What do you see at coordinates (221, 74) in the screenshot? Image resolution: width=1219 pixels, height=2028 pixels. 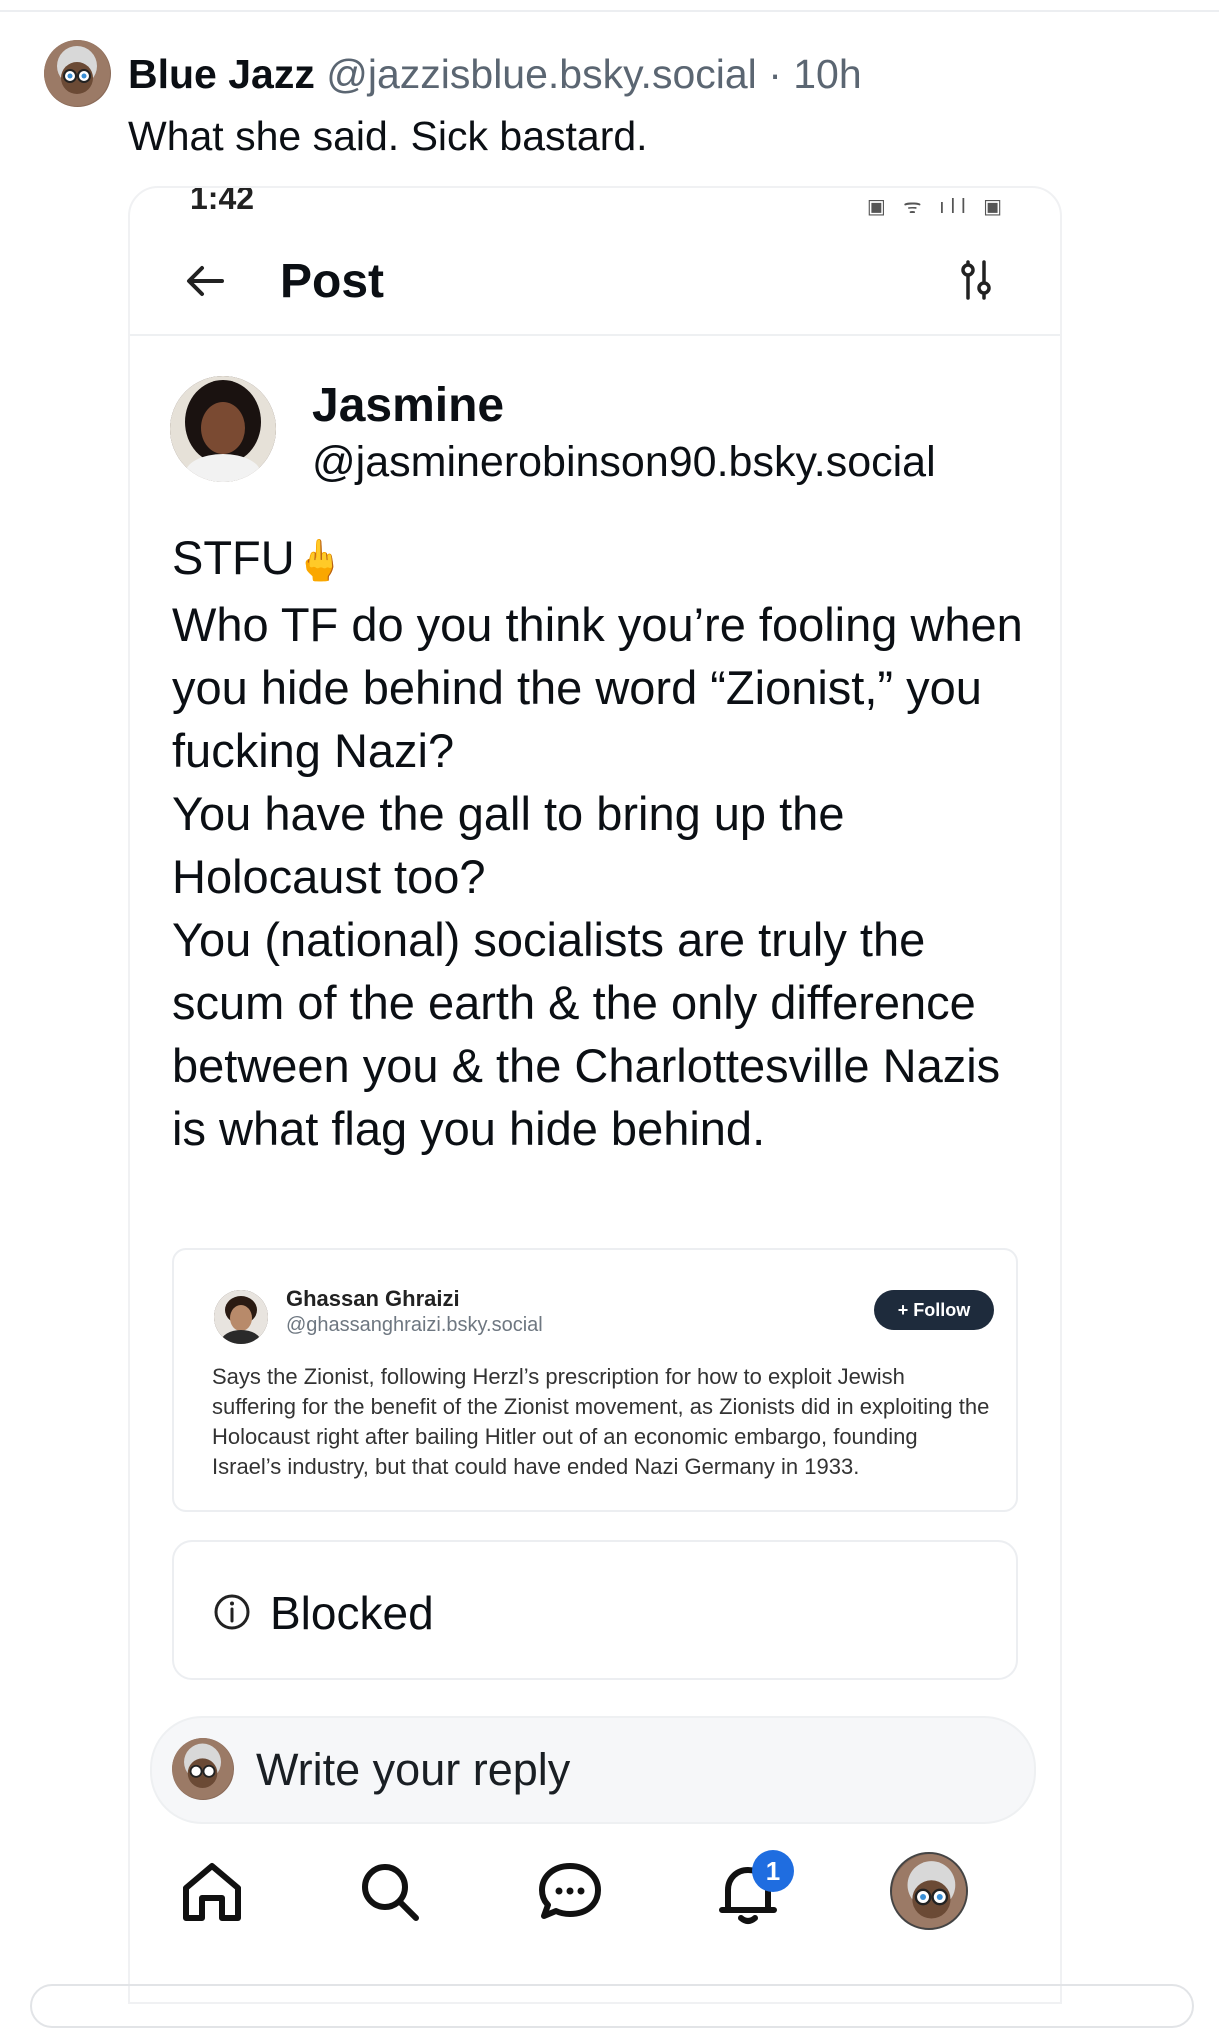 I see `display-name: Blue Jazz` at bounding box center [221, 74].